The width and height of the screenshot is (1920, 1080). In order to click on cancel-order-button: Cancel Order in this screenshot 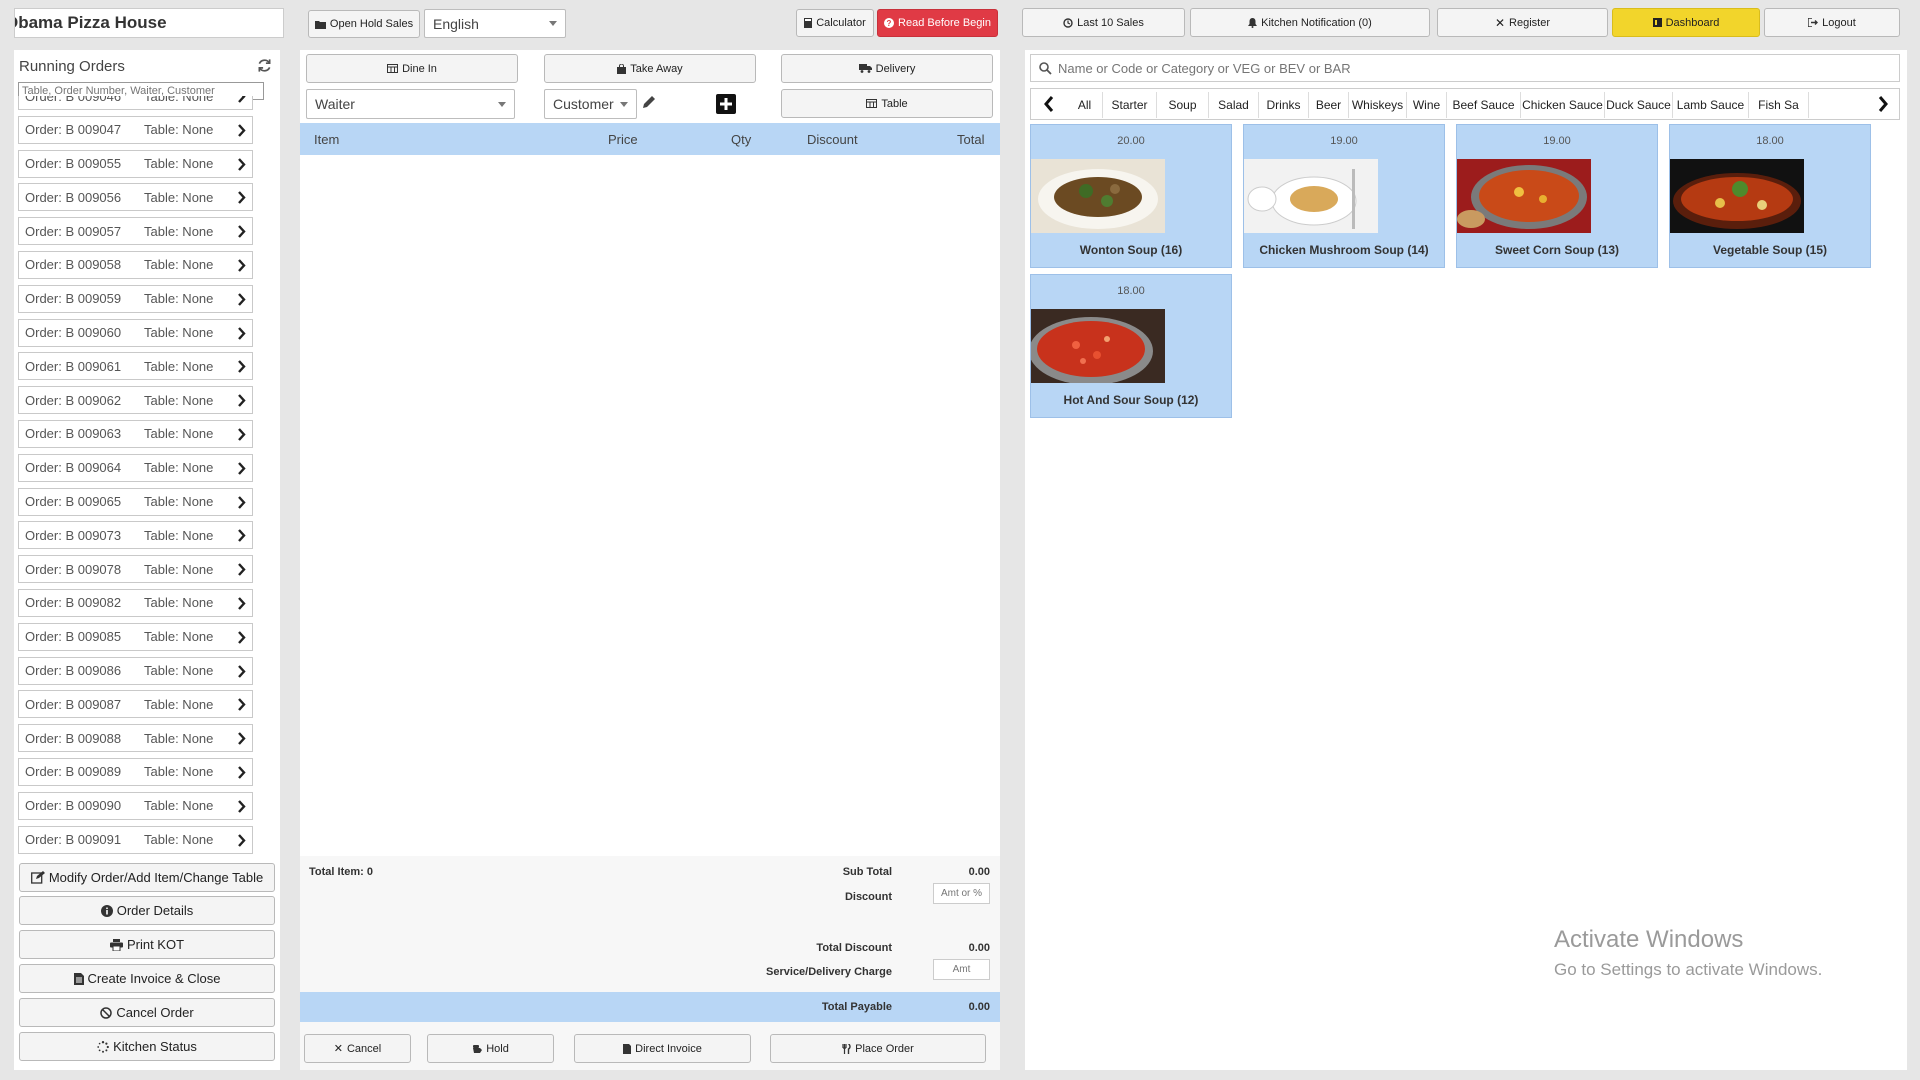, I will do `click(147, 1012)`.